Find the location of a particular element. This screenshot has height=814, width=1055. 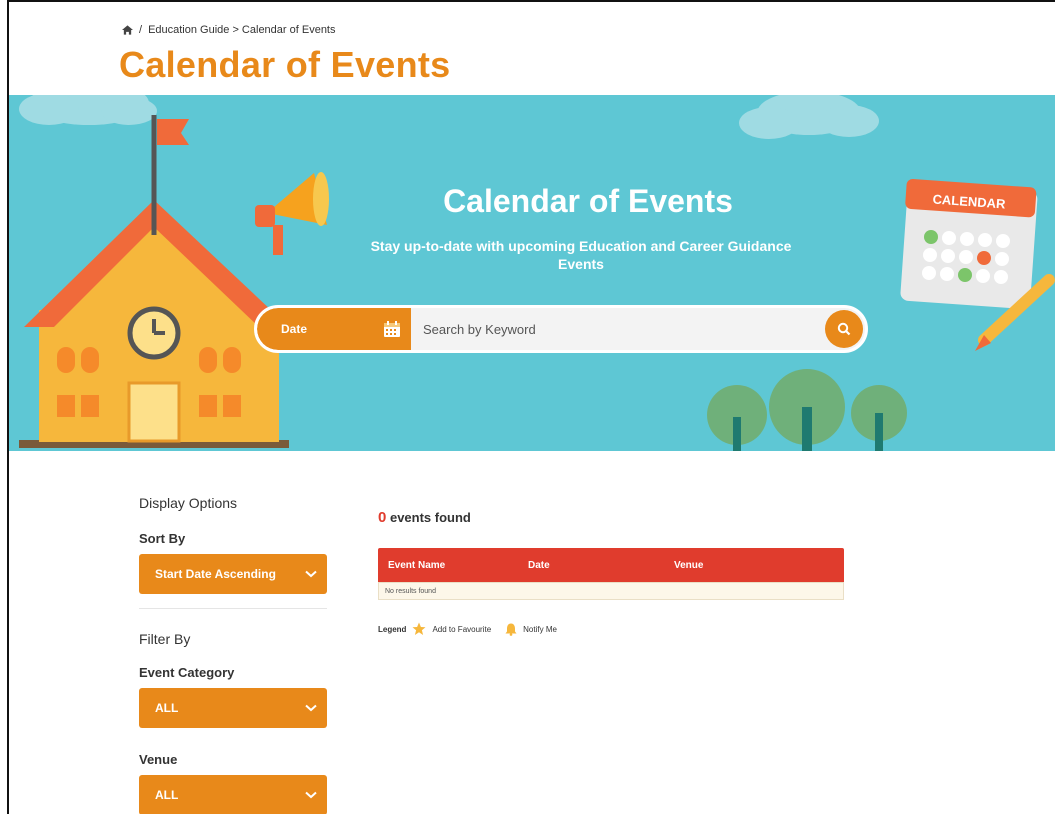

search-bar: Date is located at coordinates (561, 329).